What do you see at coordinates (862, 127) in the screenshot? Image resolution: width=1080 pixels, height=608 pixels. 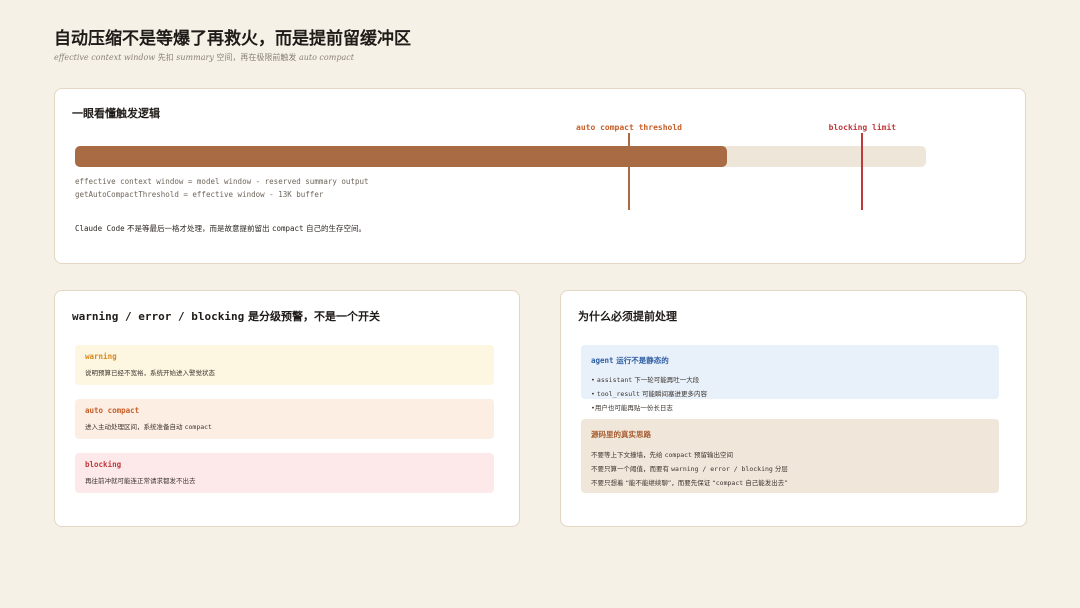 I see `blocking-limit-label: blocking limit` at bounding box center [862, 127].